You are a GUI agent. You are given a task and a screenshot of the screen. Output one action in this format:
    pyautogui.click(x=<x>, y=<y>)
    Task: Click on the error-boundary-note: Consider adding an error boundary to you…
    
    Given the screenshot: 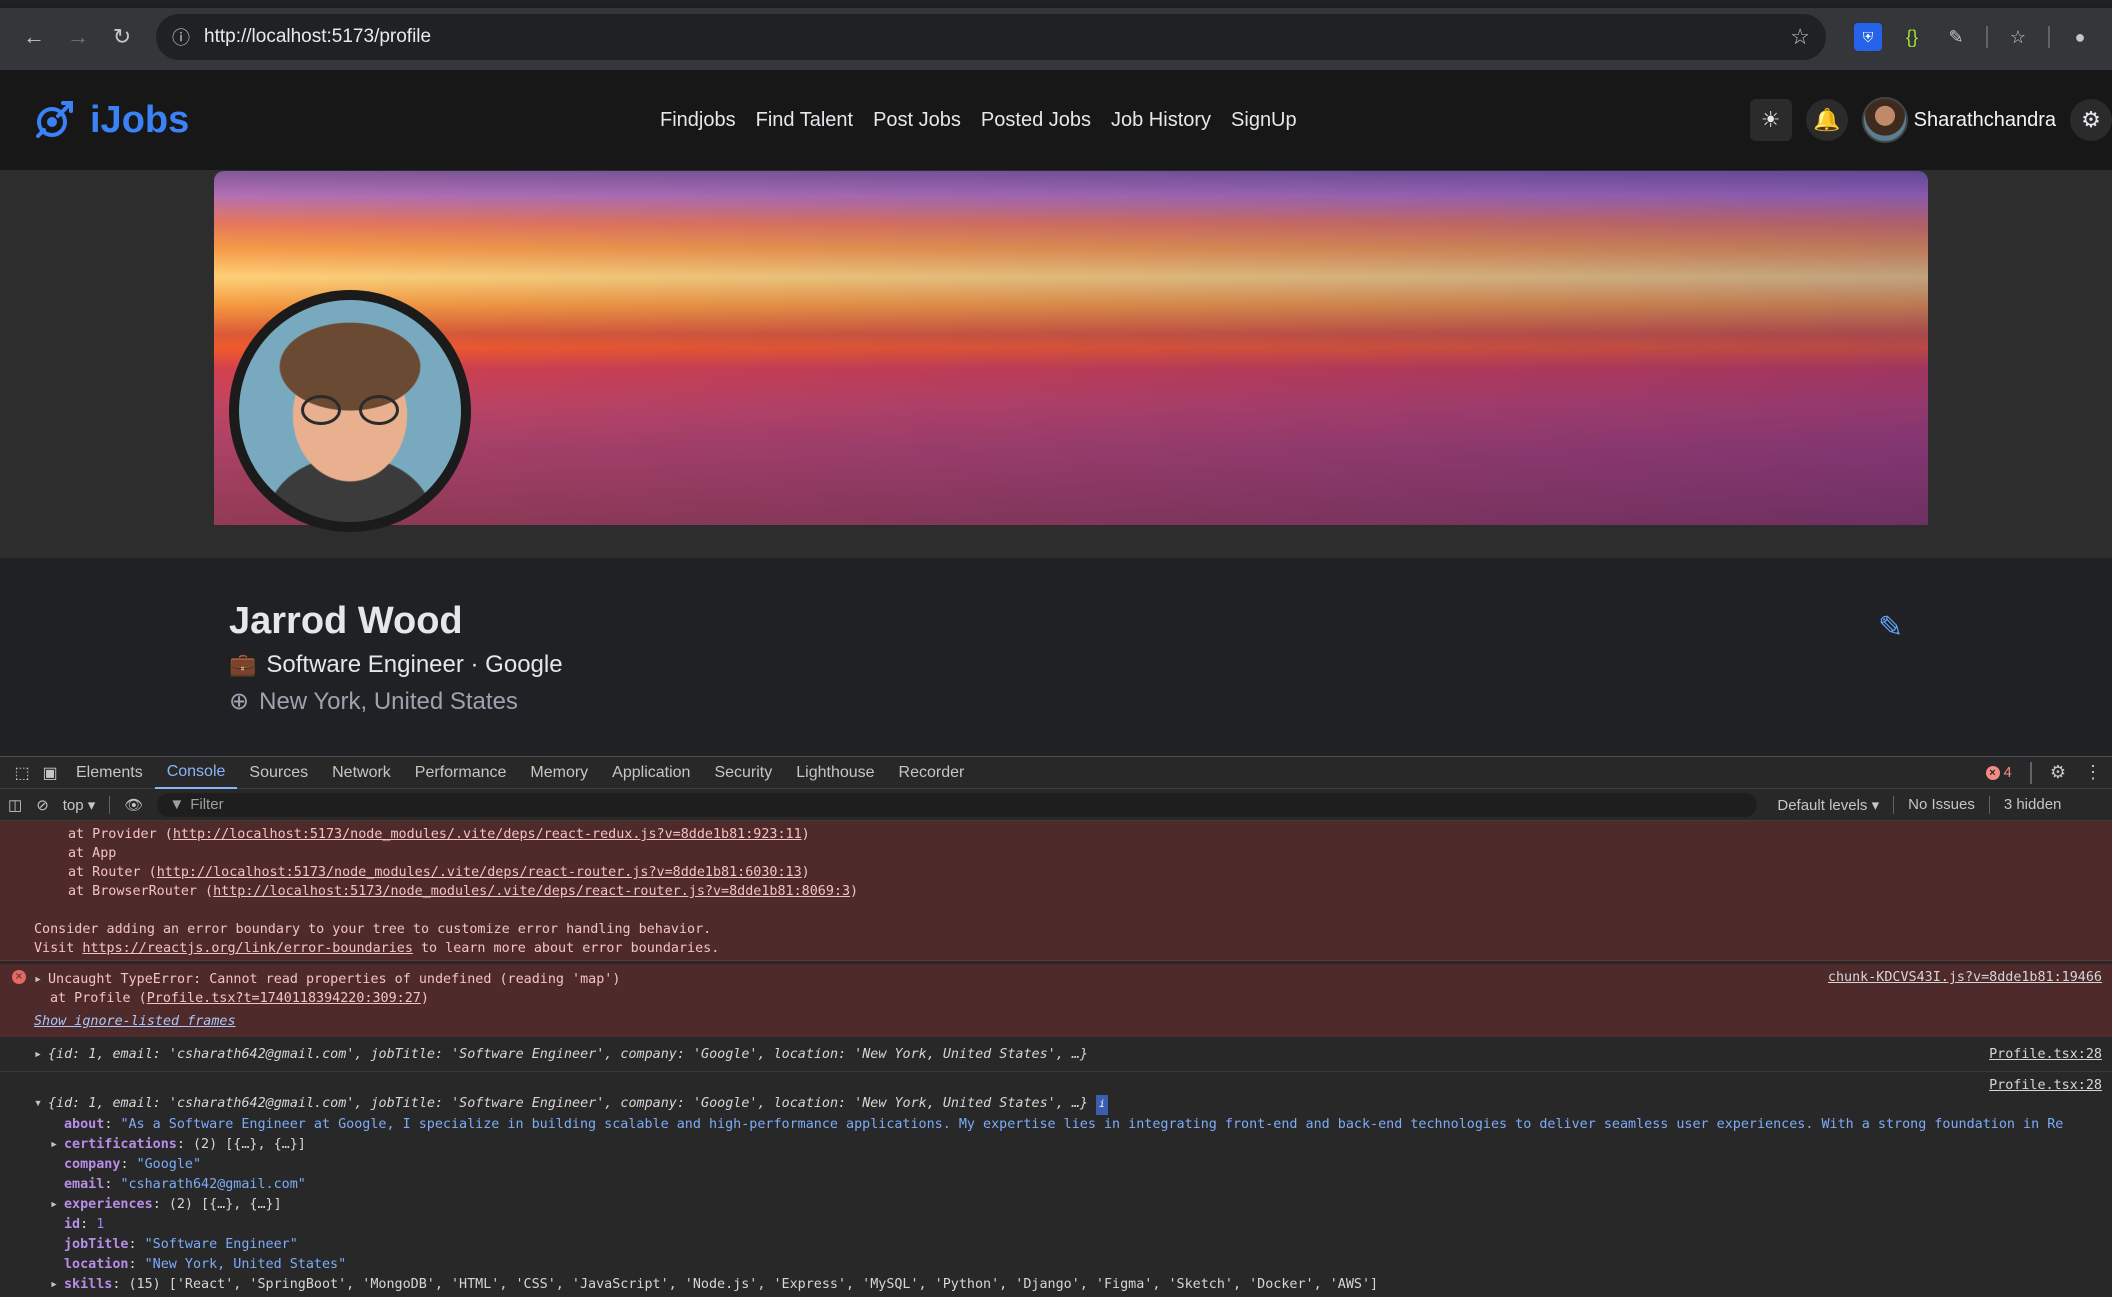 What is the action you would take?
    pyautogui.click(x=373, y=929)
    